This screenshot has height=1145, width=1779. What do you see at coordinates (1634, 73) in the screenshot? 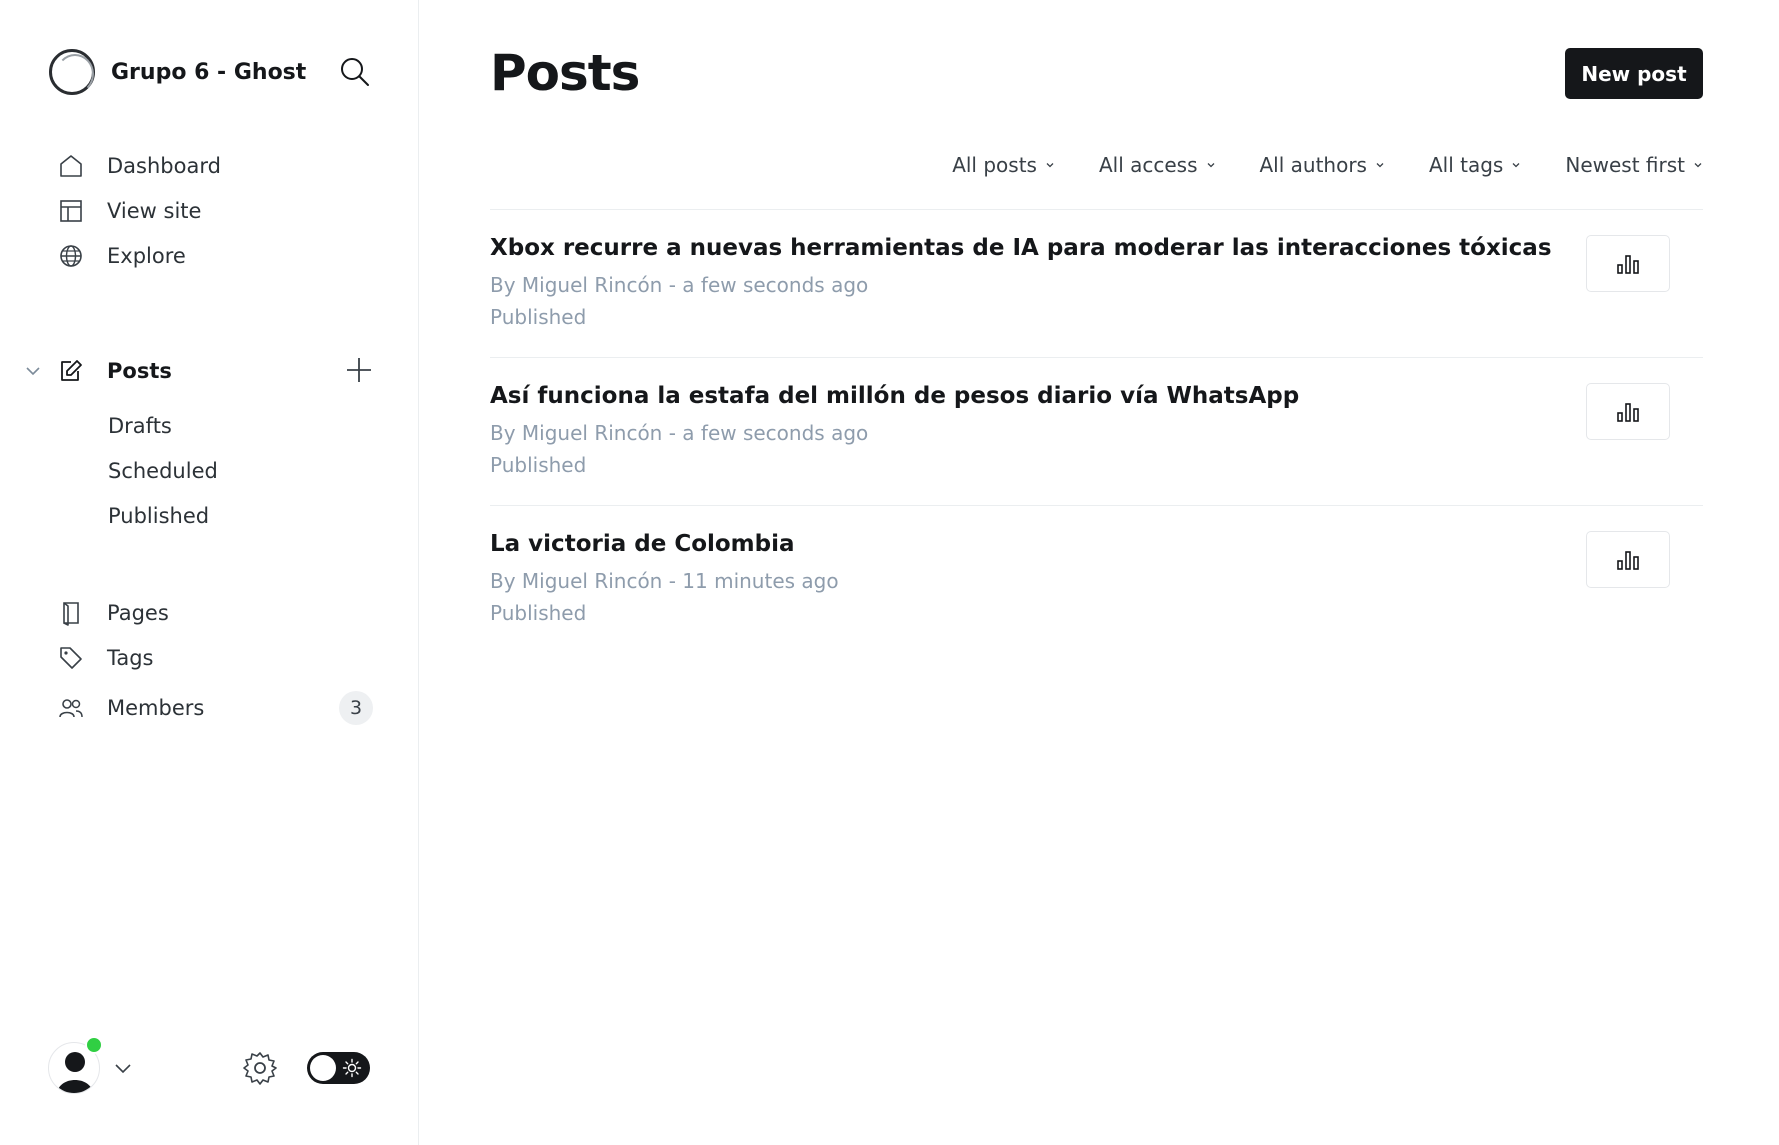
I see `new-post-button: New post` at bounding box center [1634, 73].